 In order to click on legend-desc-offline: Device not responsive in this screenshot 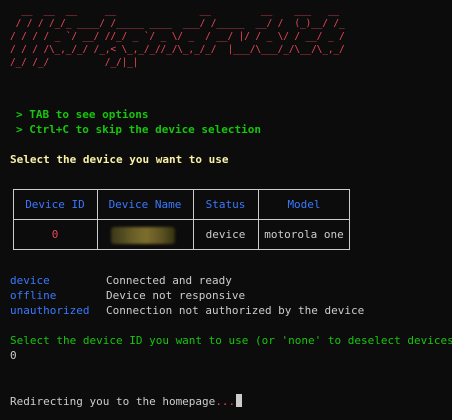, I will do `click(176, 295)`.